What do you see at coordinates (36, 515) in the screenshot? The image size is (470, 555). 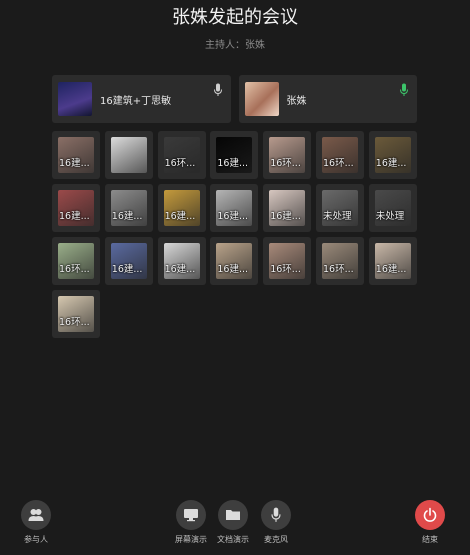 I see `people-icon` at bounding box center [36, 515].